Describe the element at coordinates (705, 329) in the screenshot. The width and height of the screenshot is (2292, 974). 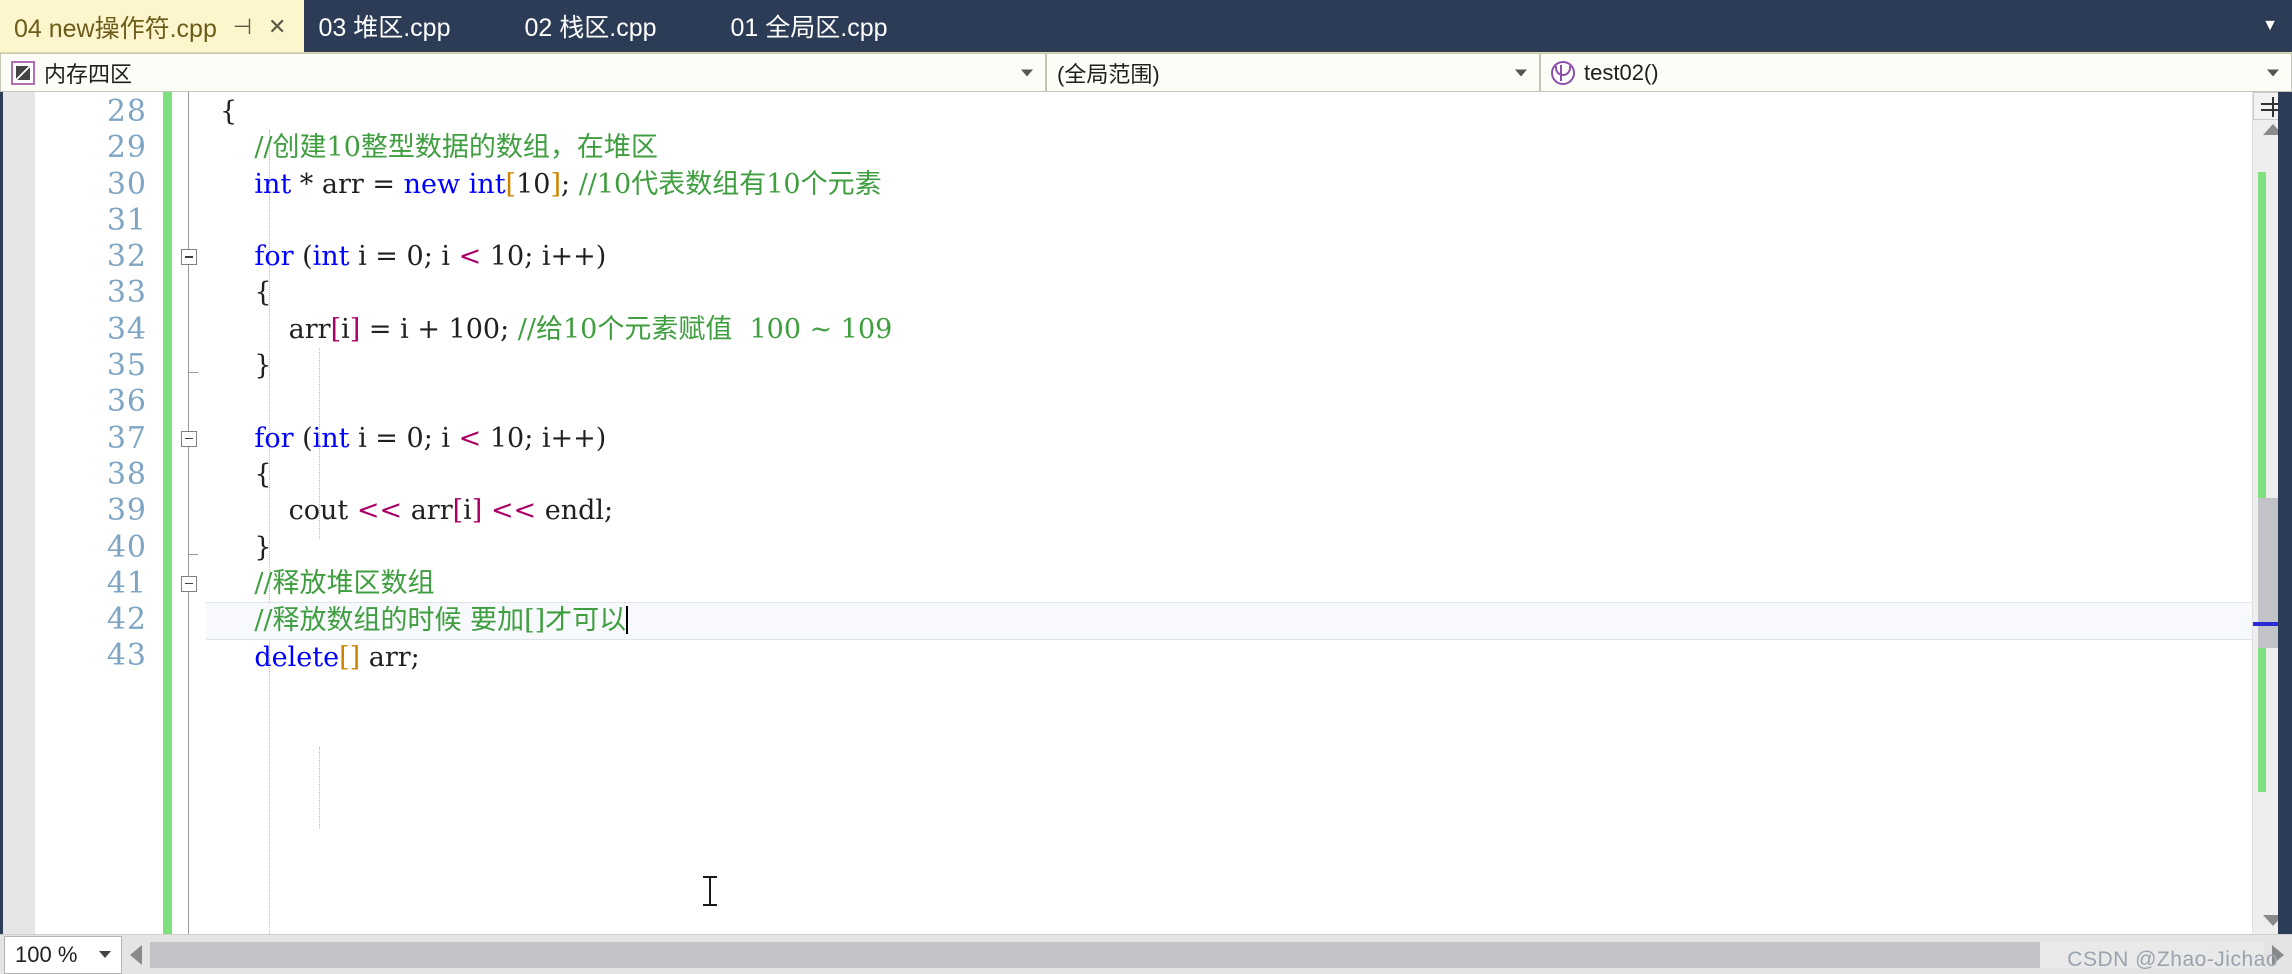
I see `code-token: //给10个元素赋值 100 ~ 109` at that location.